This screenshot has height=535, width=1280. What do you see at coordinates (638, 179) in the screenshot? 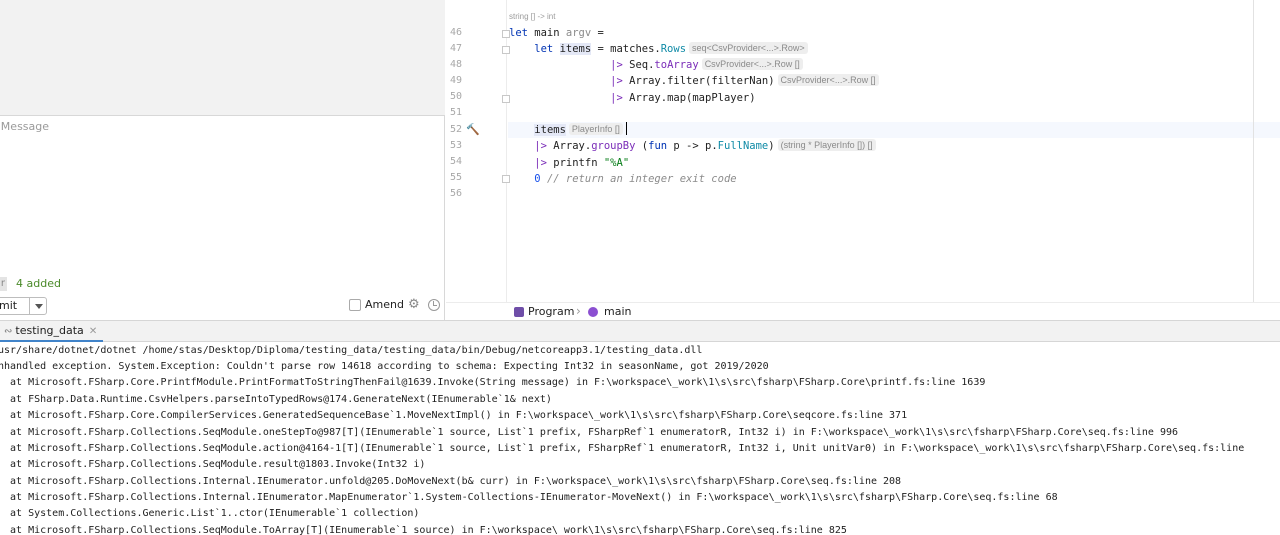
I see `code-comment: // return an integer exit code` at bounding box center [638, 179].